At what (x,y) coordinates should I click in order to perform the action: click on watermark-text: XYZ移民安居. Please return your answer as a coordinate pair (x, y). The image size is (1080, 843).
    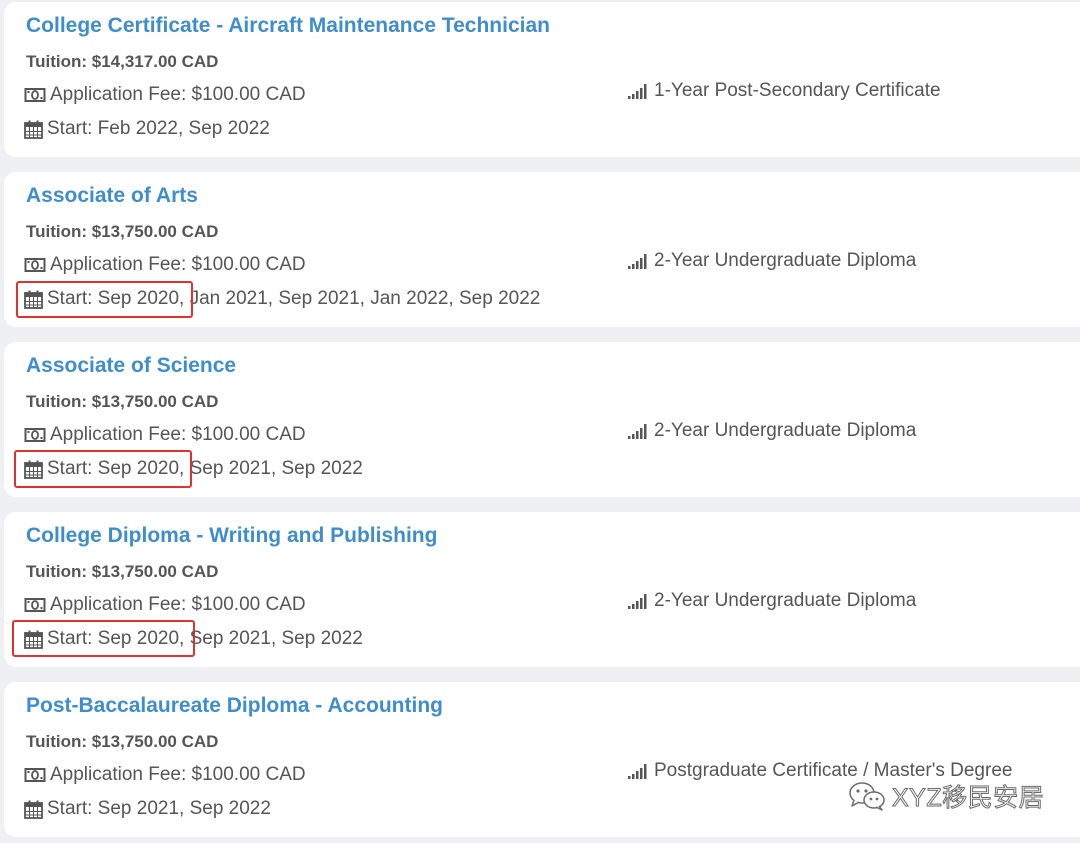
    Looking at the image, I should click on (968, 798).